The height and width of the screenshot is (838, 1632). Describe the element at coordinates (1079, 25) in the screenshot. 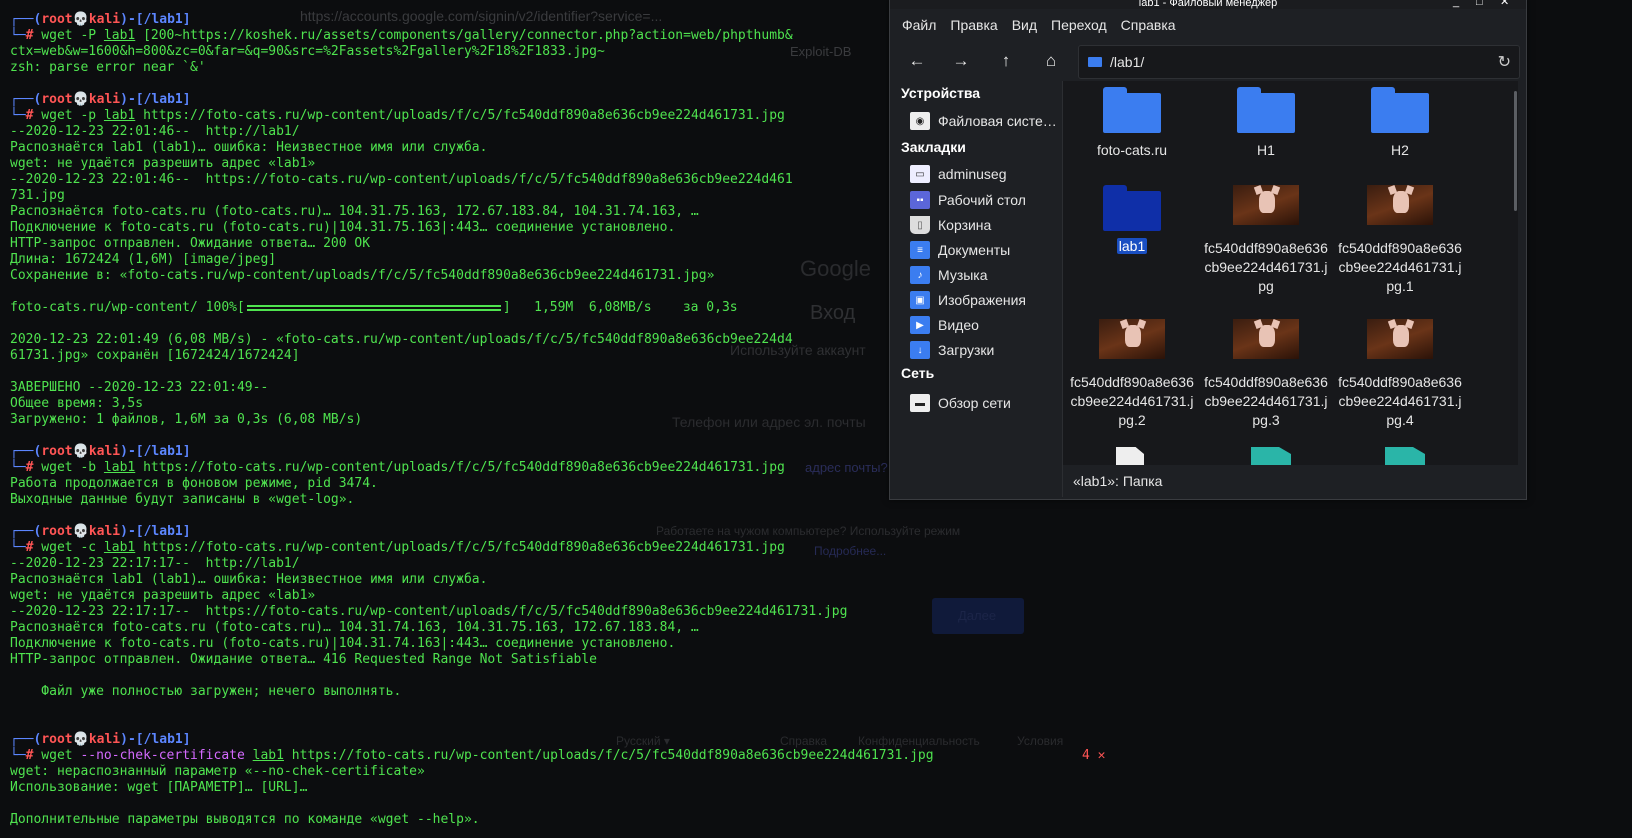

I see `menu-go: Переход` at that location.